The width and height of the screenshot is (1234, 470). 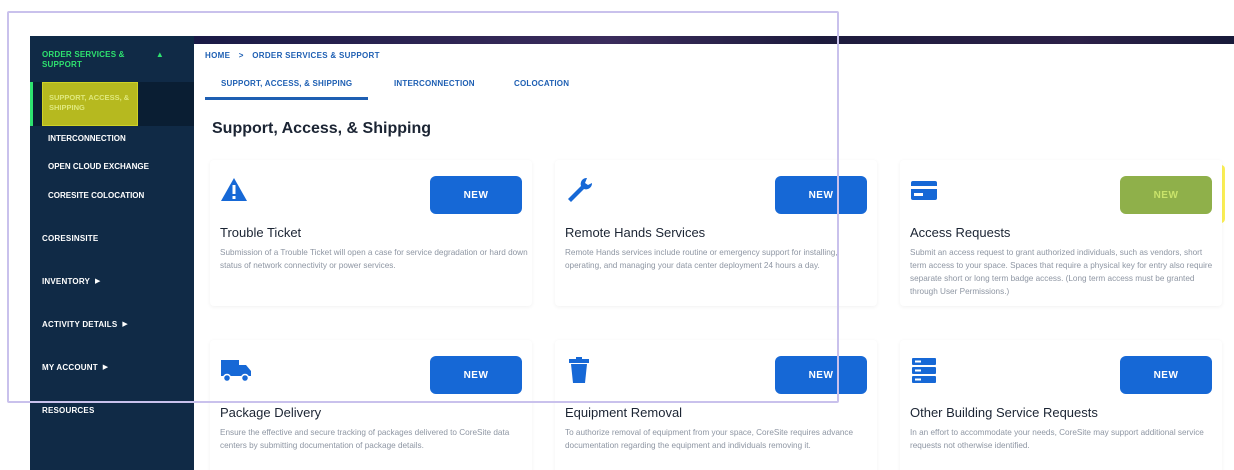 What do you see at coordinates (542, 83) in the screenshot?
I see `tab-label: COLOCATION` at bounding box center [542, 83].